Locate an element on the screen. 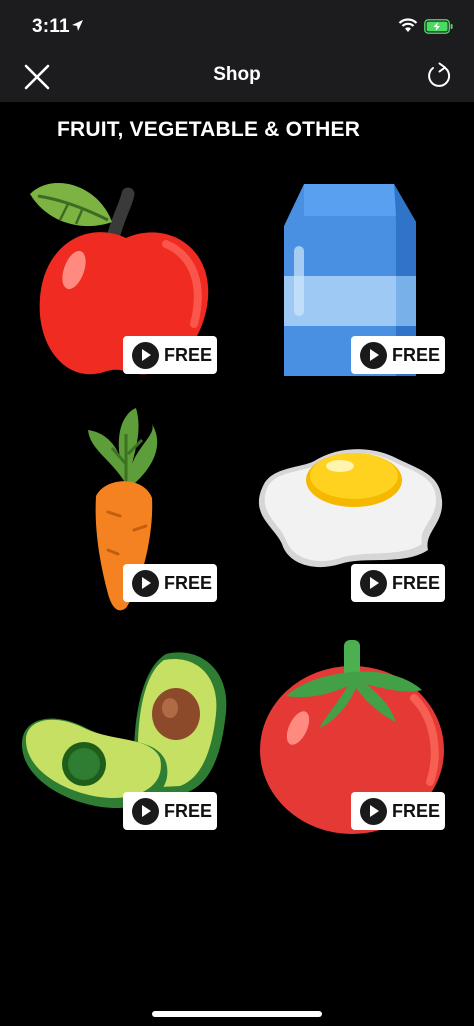 Image resolution: width=474 pixels, height=1026 pixels. shop-item-tomato: FREE is located at coordinates (354, 737).